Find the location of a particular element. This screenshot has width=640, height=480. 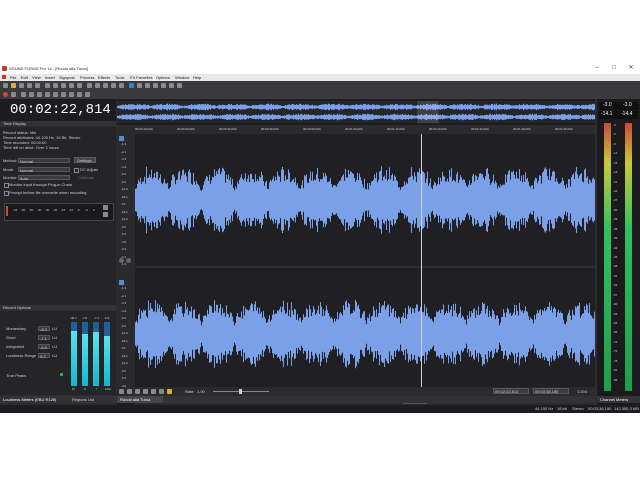

zoom-out-icon is located at coordinates (147, 85).